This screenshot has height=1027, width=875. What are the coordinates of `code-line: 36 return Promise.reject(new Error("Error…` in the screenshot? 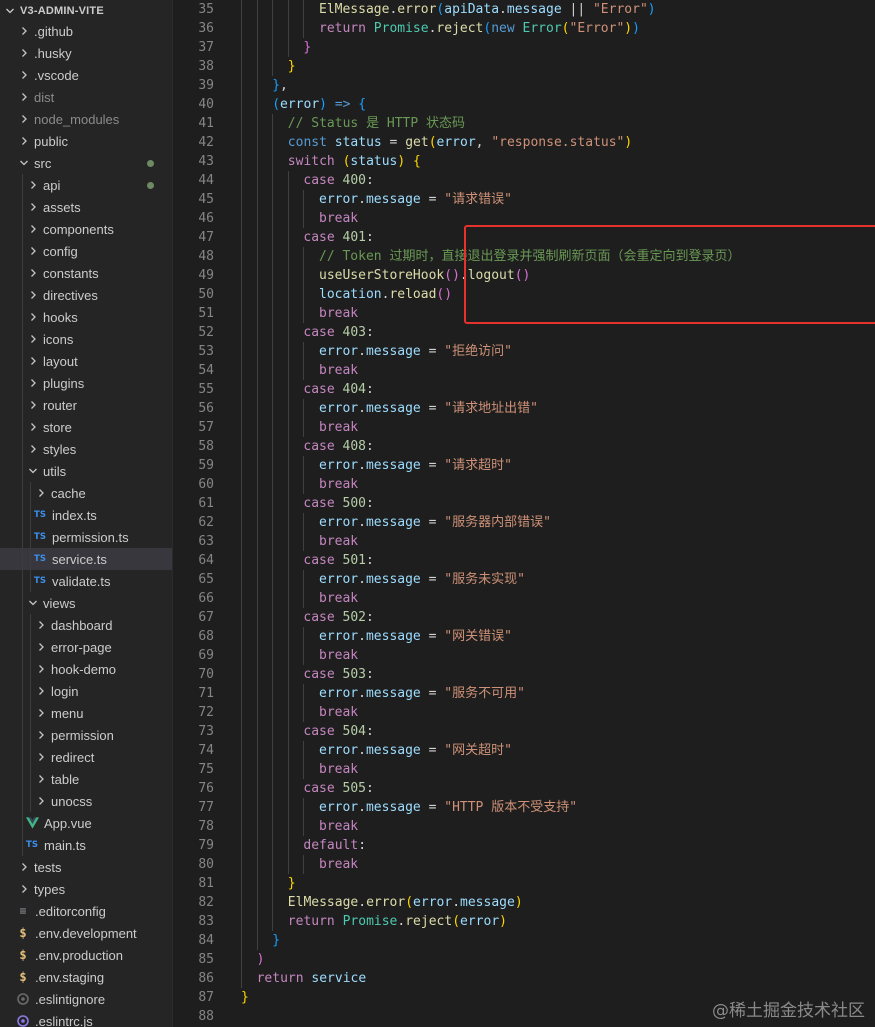 It's located at (524, 28).